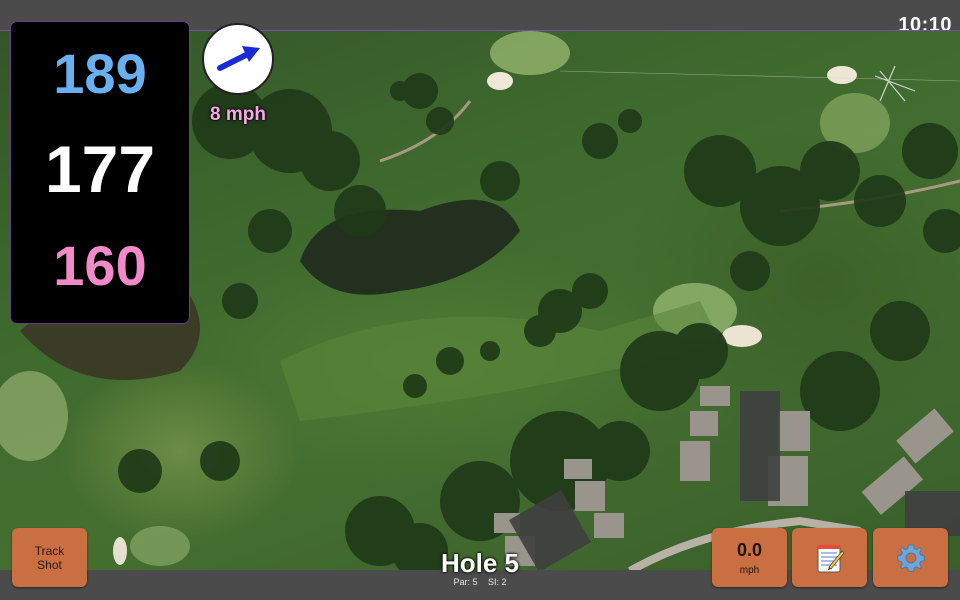 Image resolution: width=960 pixels, height=600 pixels. I want to click on wind-speed-button: 0.0 mph, so click(749, 557).